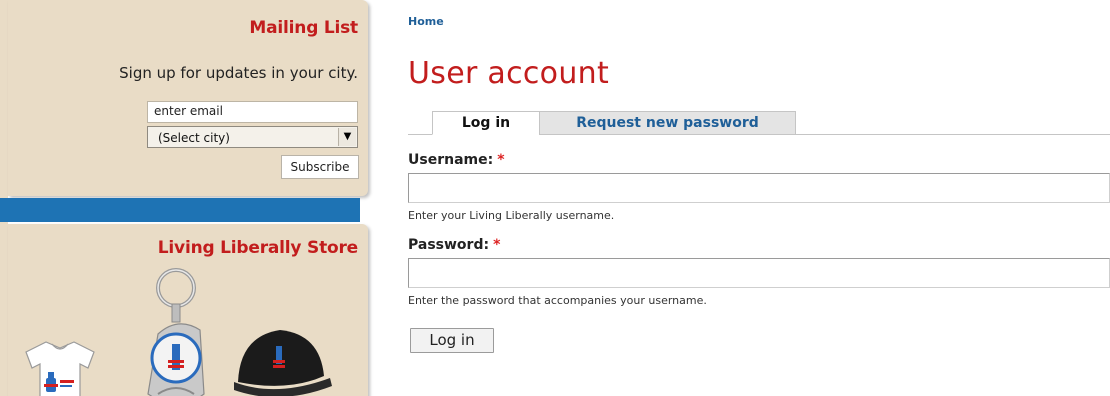  I want to click on chevron-down-icon: ▼, so click(347, 137).